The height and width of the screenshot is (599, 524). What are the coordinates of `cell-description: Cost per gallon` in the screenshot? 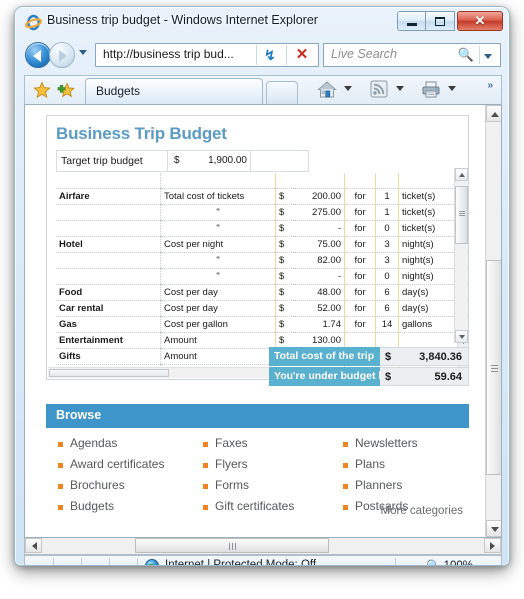 It's located at (218, 324).